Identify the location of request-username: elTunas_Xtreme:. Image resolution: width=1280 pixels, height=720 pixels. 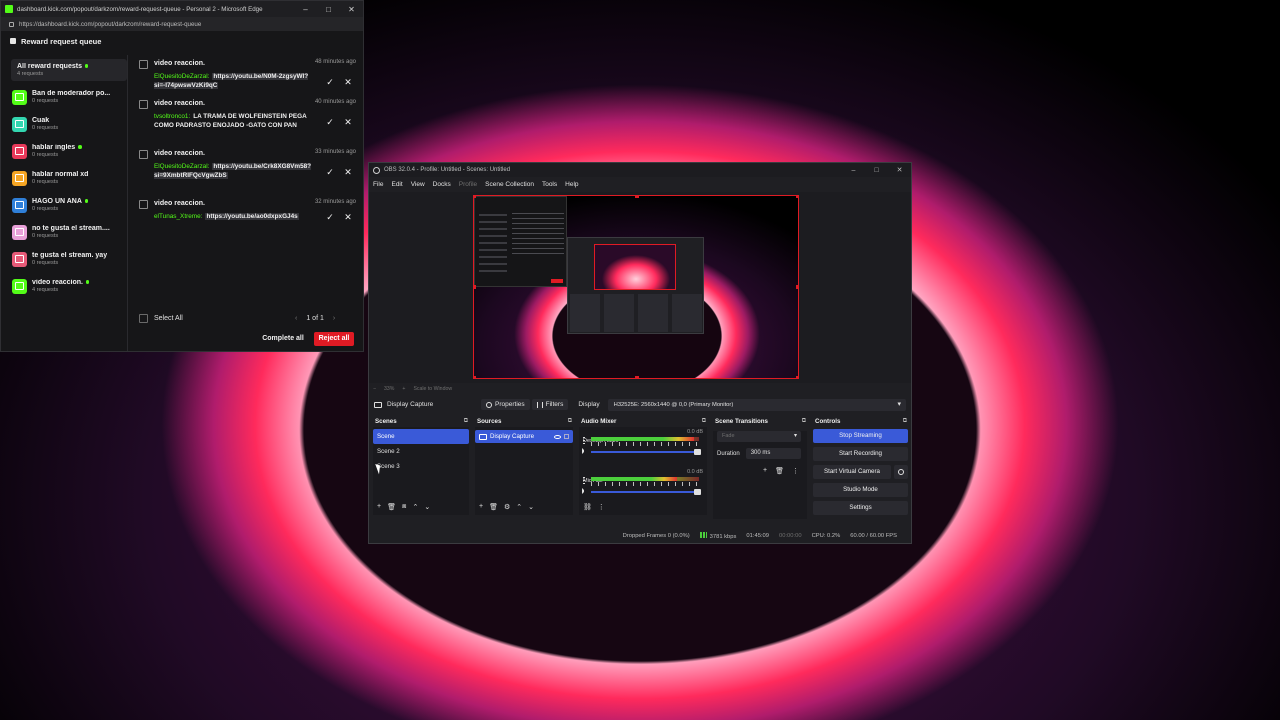
(178, 216).